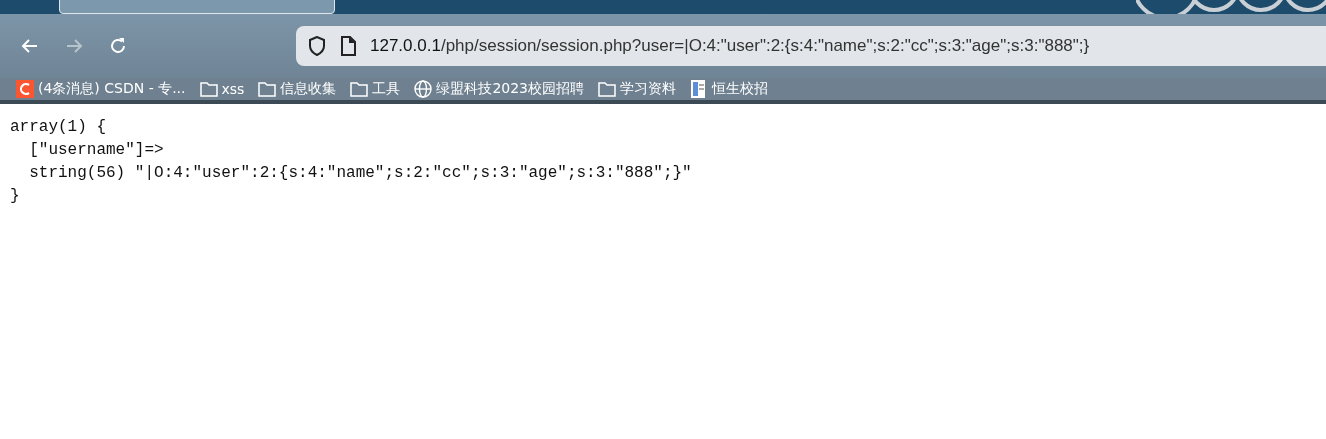  I want to click on shield-icon, so click(317, 46).